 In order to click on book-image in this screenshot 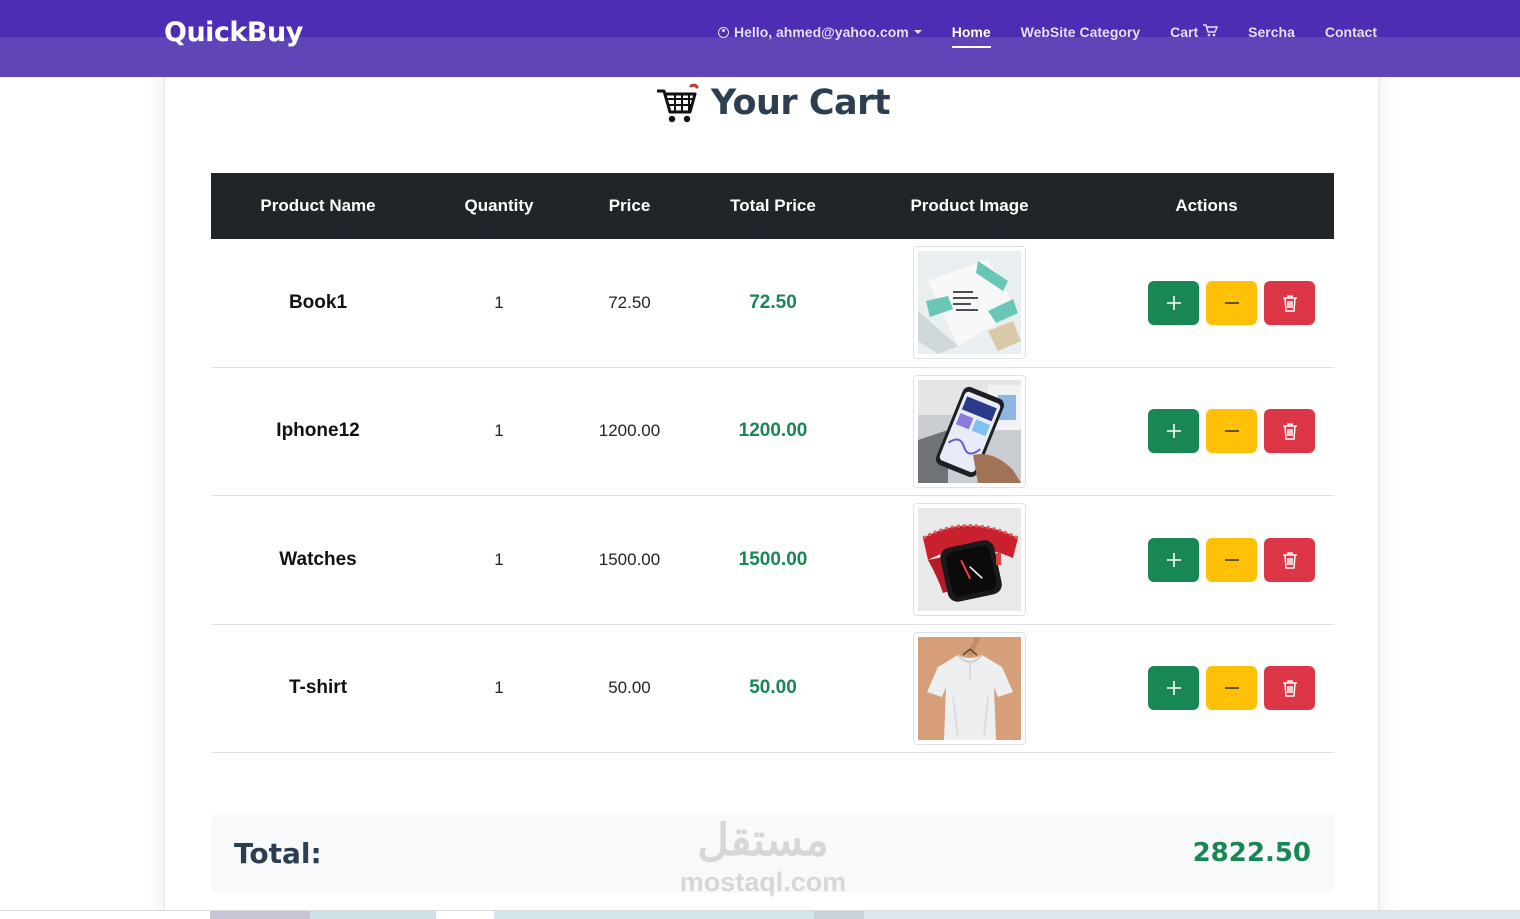, I will do `click(969, 303)`.